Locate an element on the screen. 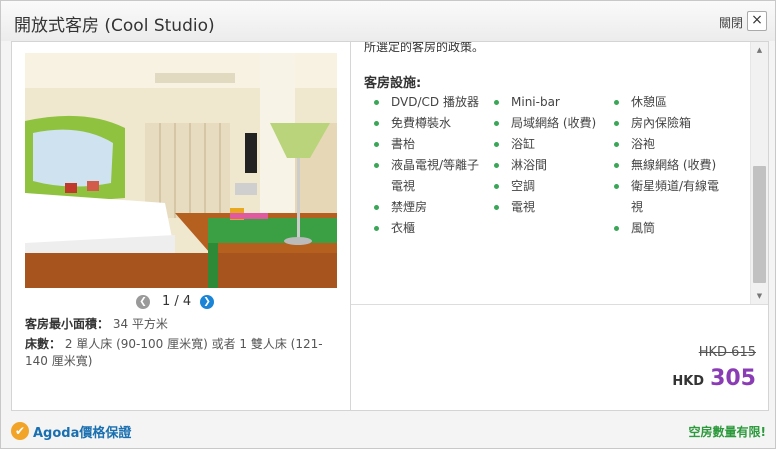  facility-item: 淋浴間 is located at coordinates (546, 165).